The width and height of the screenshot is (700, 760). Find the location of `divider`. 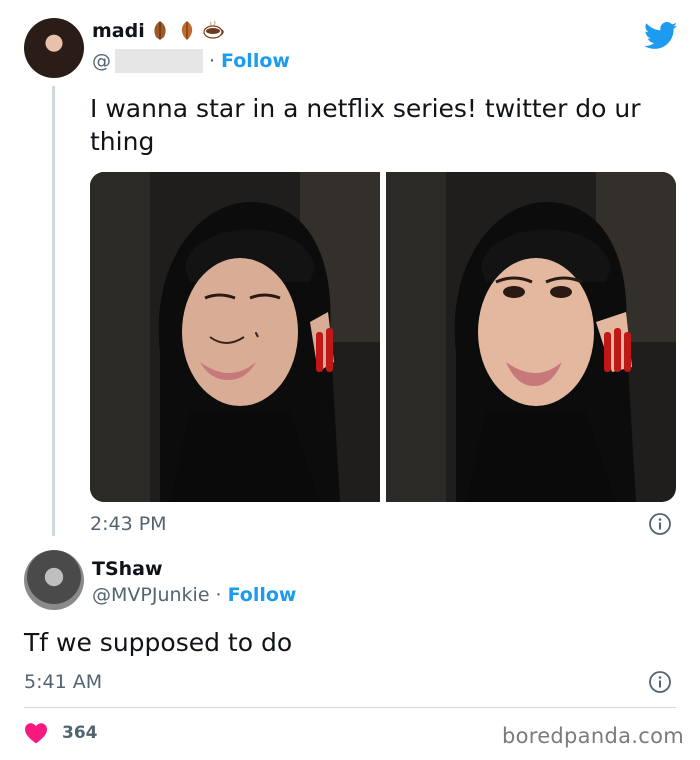

divider is located at coordinates (350, 707).